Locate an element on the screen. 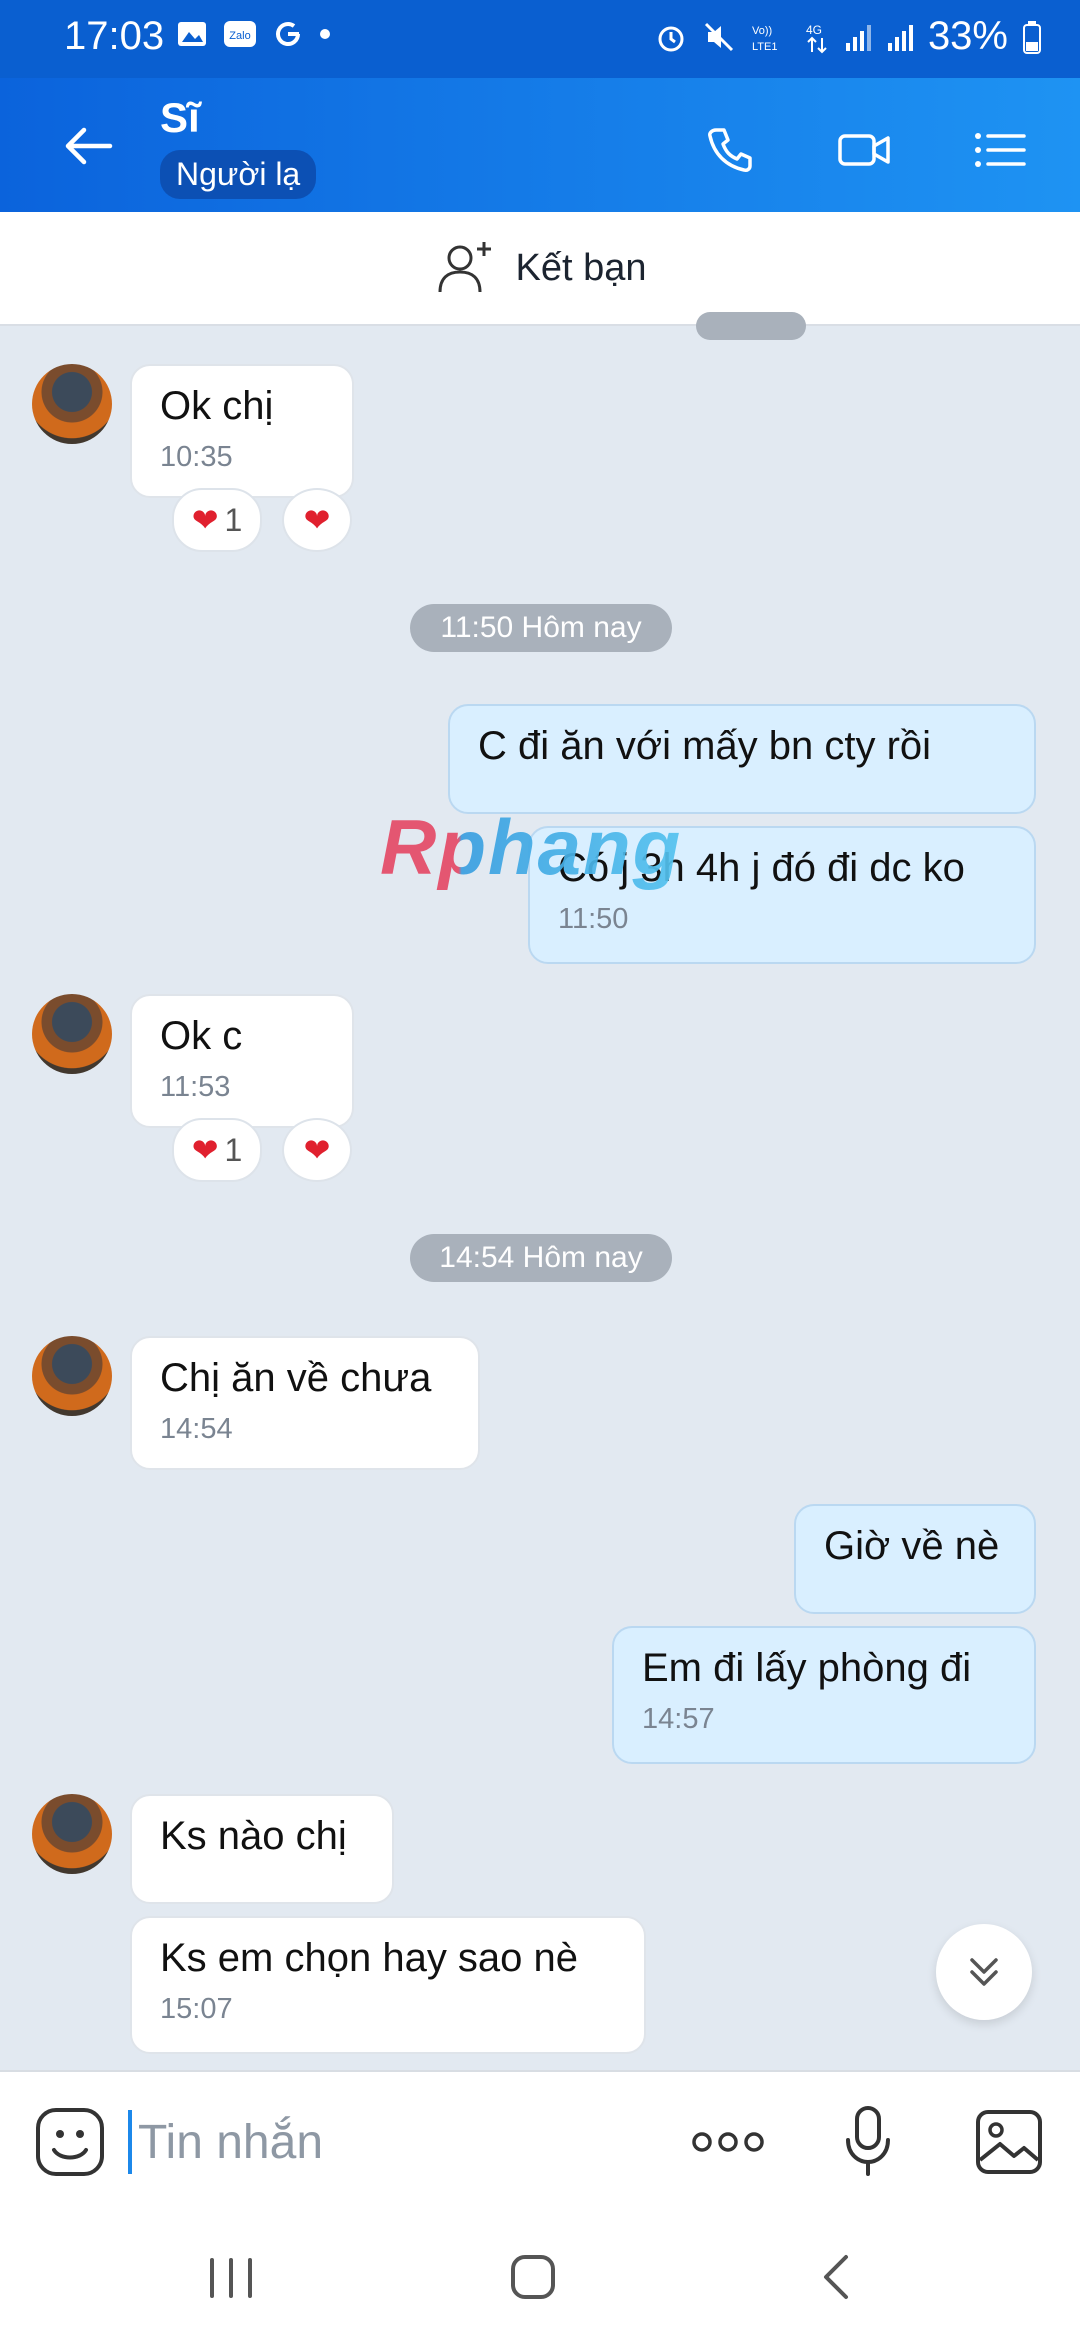 This screenshot has height=2340, width=1080. options-list-icon is located at coordinates (1000, 150).